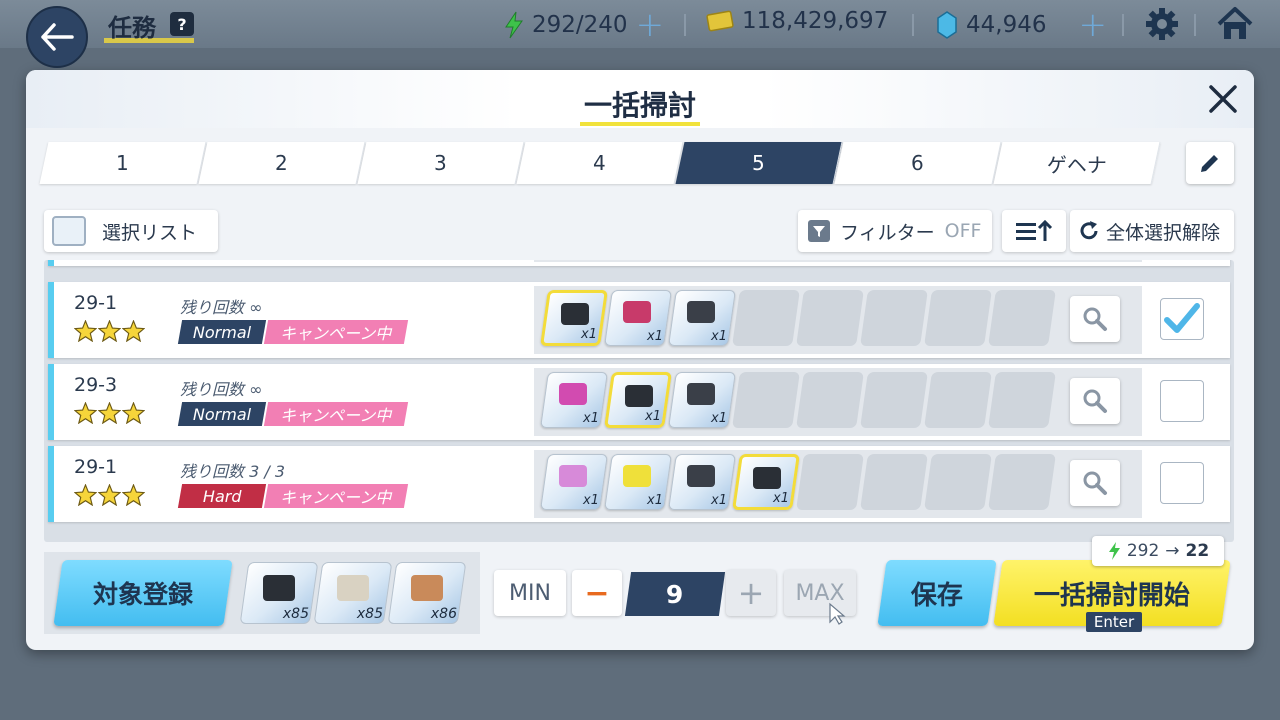  Describe the element at coordinates (353, 588) in the screenshot. I see `crumpled-paper-icon` at that location.